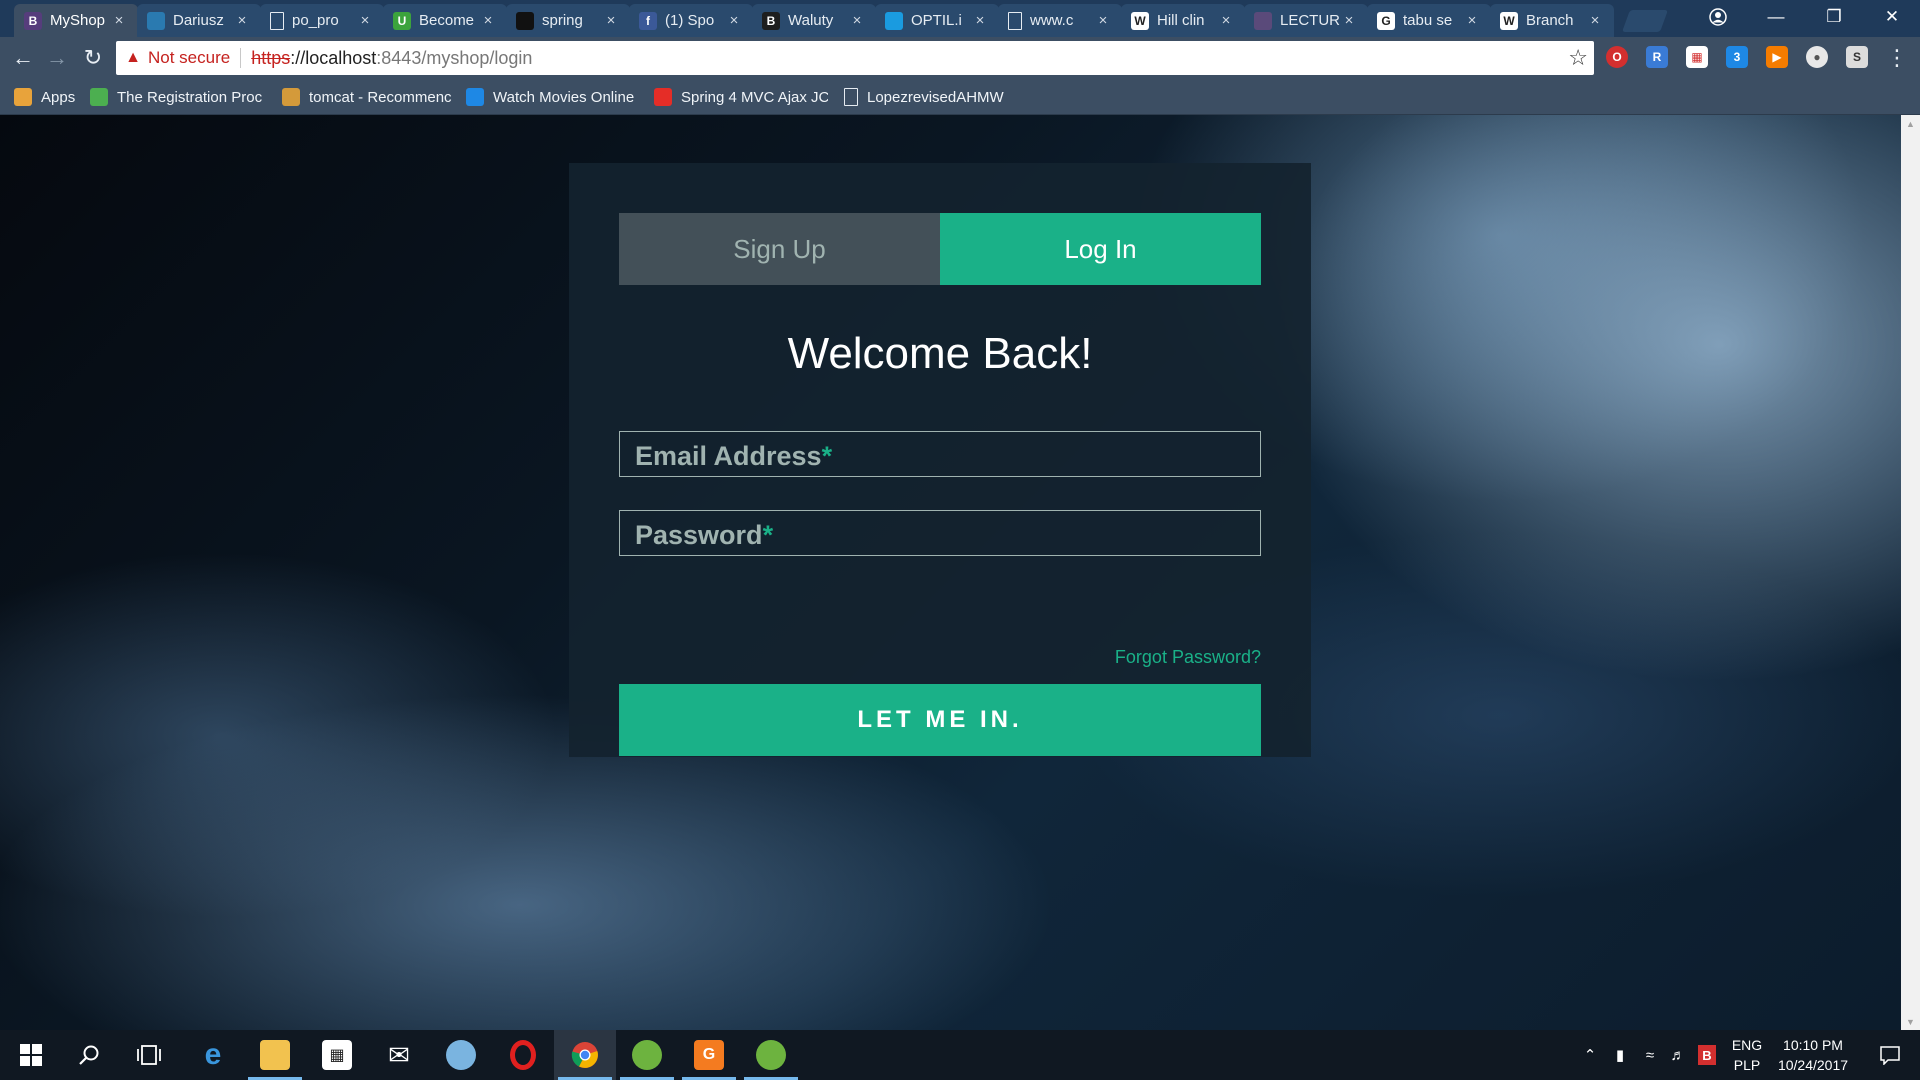 Image resolution: width=1920 pixels, height=1080 pixels. What do you see at coordinates (1100, 249) in the screenshot?
I see `tab-login: Log In` at bounding box center [1100, 249].